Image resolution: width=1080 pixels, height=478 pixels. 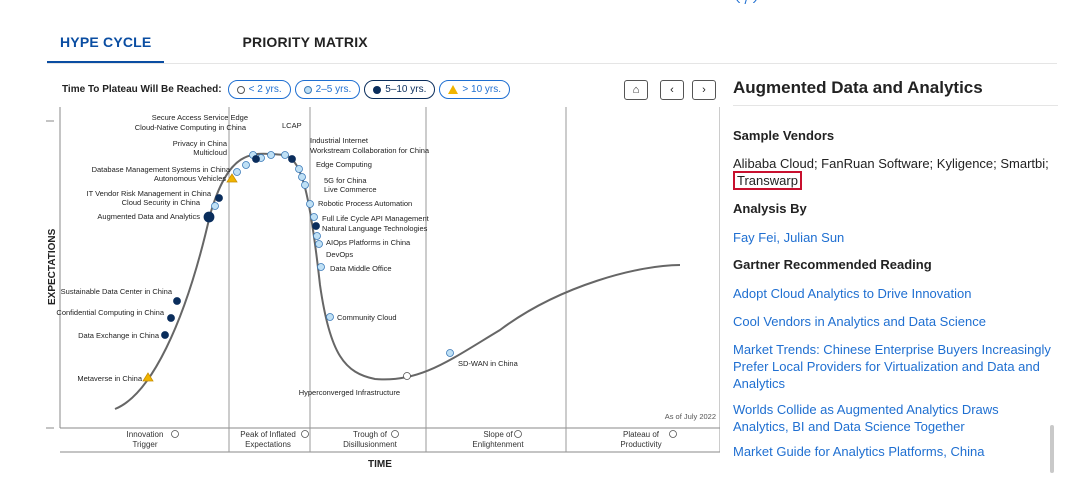 What do you see at coordinates (321, 267) in the screenshot?
I see `marker-data-middle-office` at bounding box center [321, 267].